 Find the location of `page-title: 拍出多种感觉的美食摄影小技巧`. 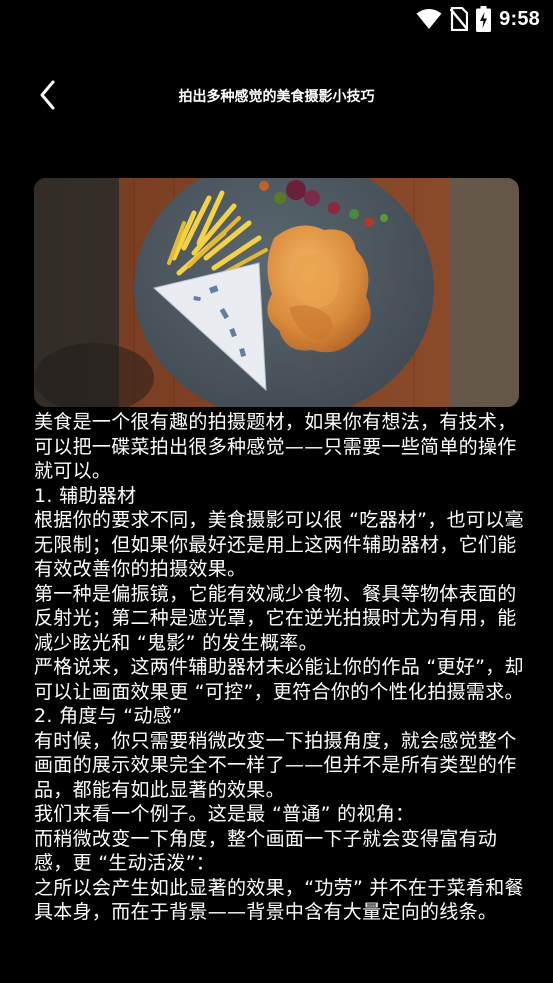

page-title: 拍出多种感觉的美食摄影小技巧 is located at coordinates (276, 97).